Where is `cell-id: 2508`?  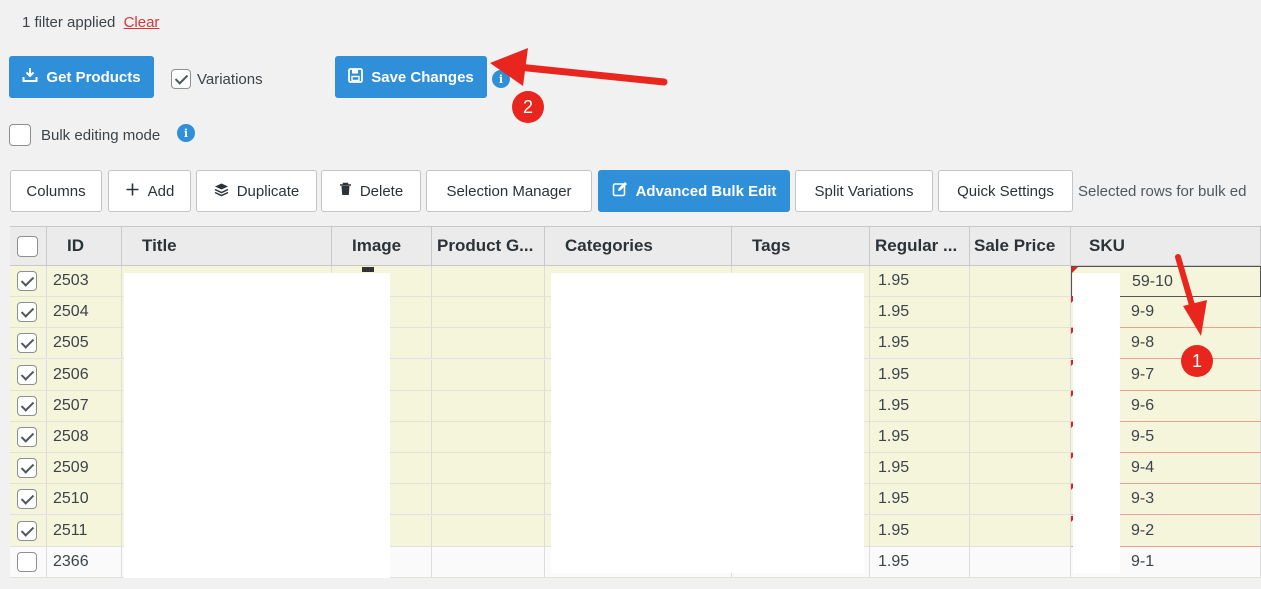
cell-id: 2508 is located at coordinates (84, 437).